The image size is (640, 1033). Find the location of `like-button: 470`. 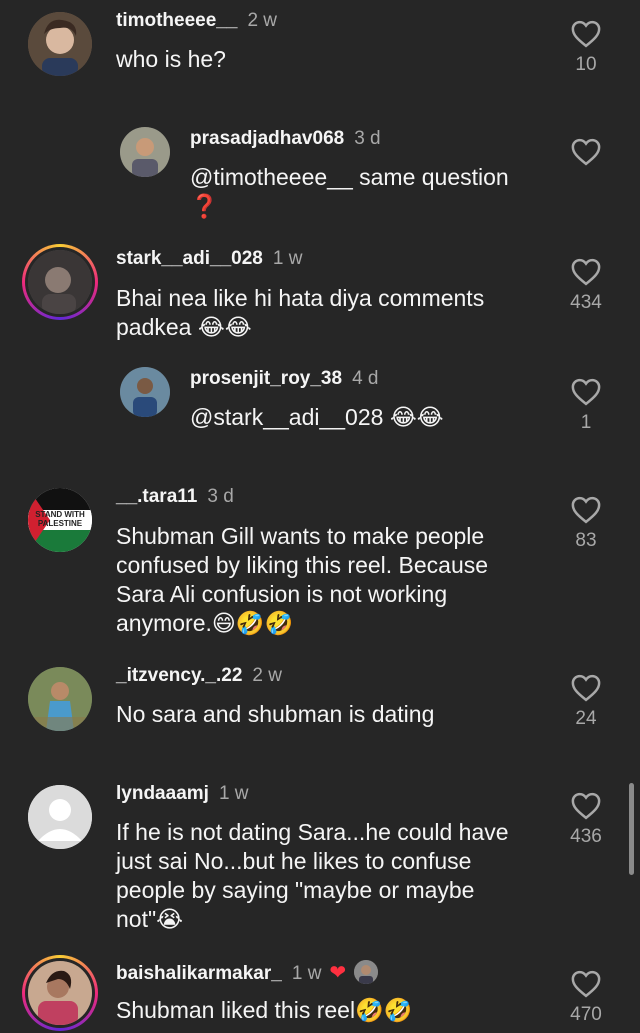

like-button: 470 is located at coordinates (586, 998).